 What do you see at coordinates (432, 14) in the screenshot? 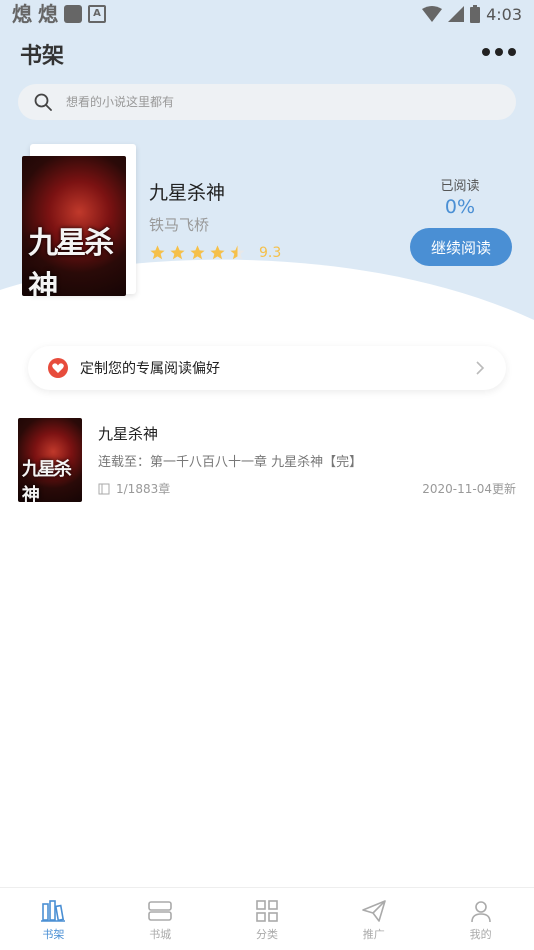
I see `wifi-icon` at bounding box center [432, 14].